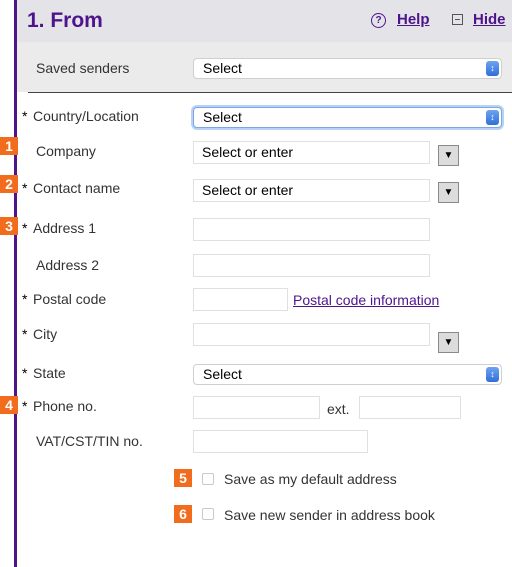 The height and width of the screenshot is (567, 512). Describe the element at coordinates (270, 92) in the screenshot. I see `divider` at that location.